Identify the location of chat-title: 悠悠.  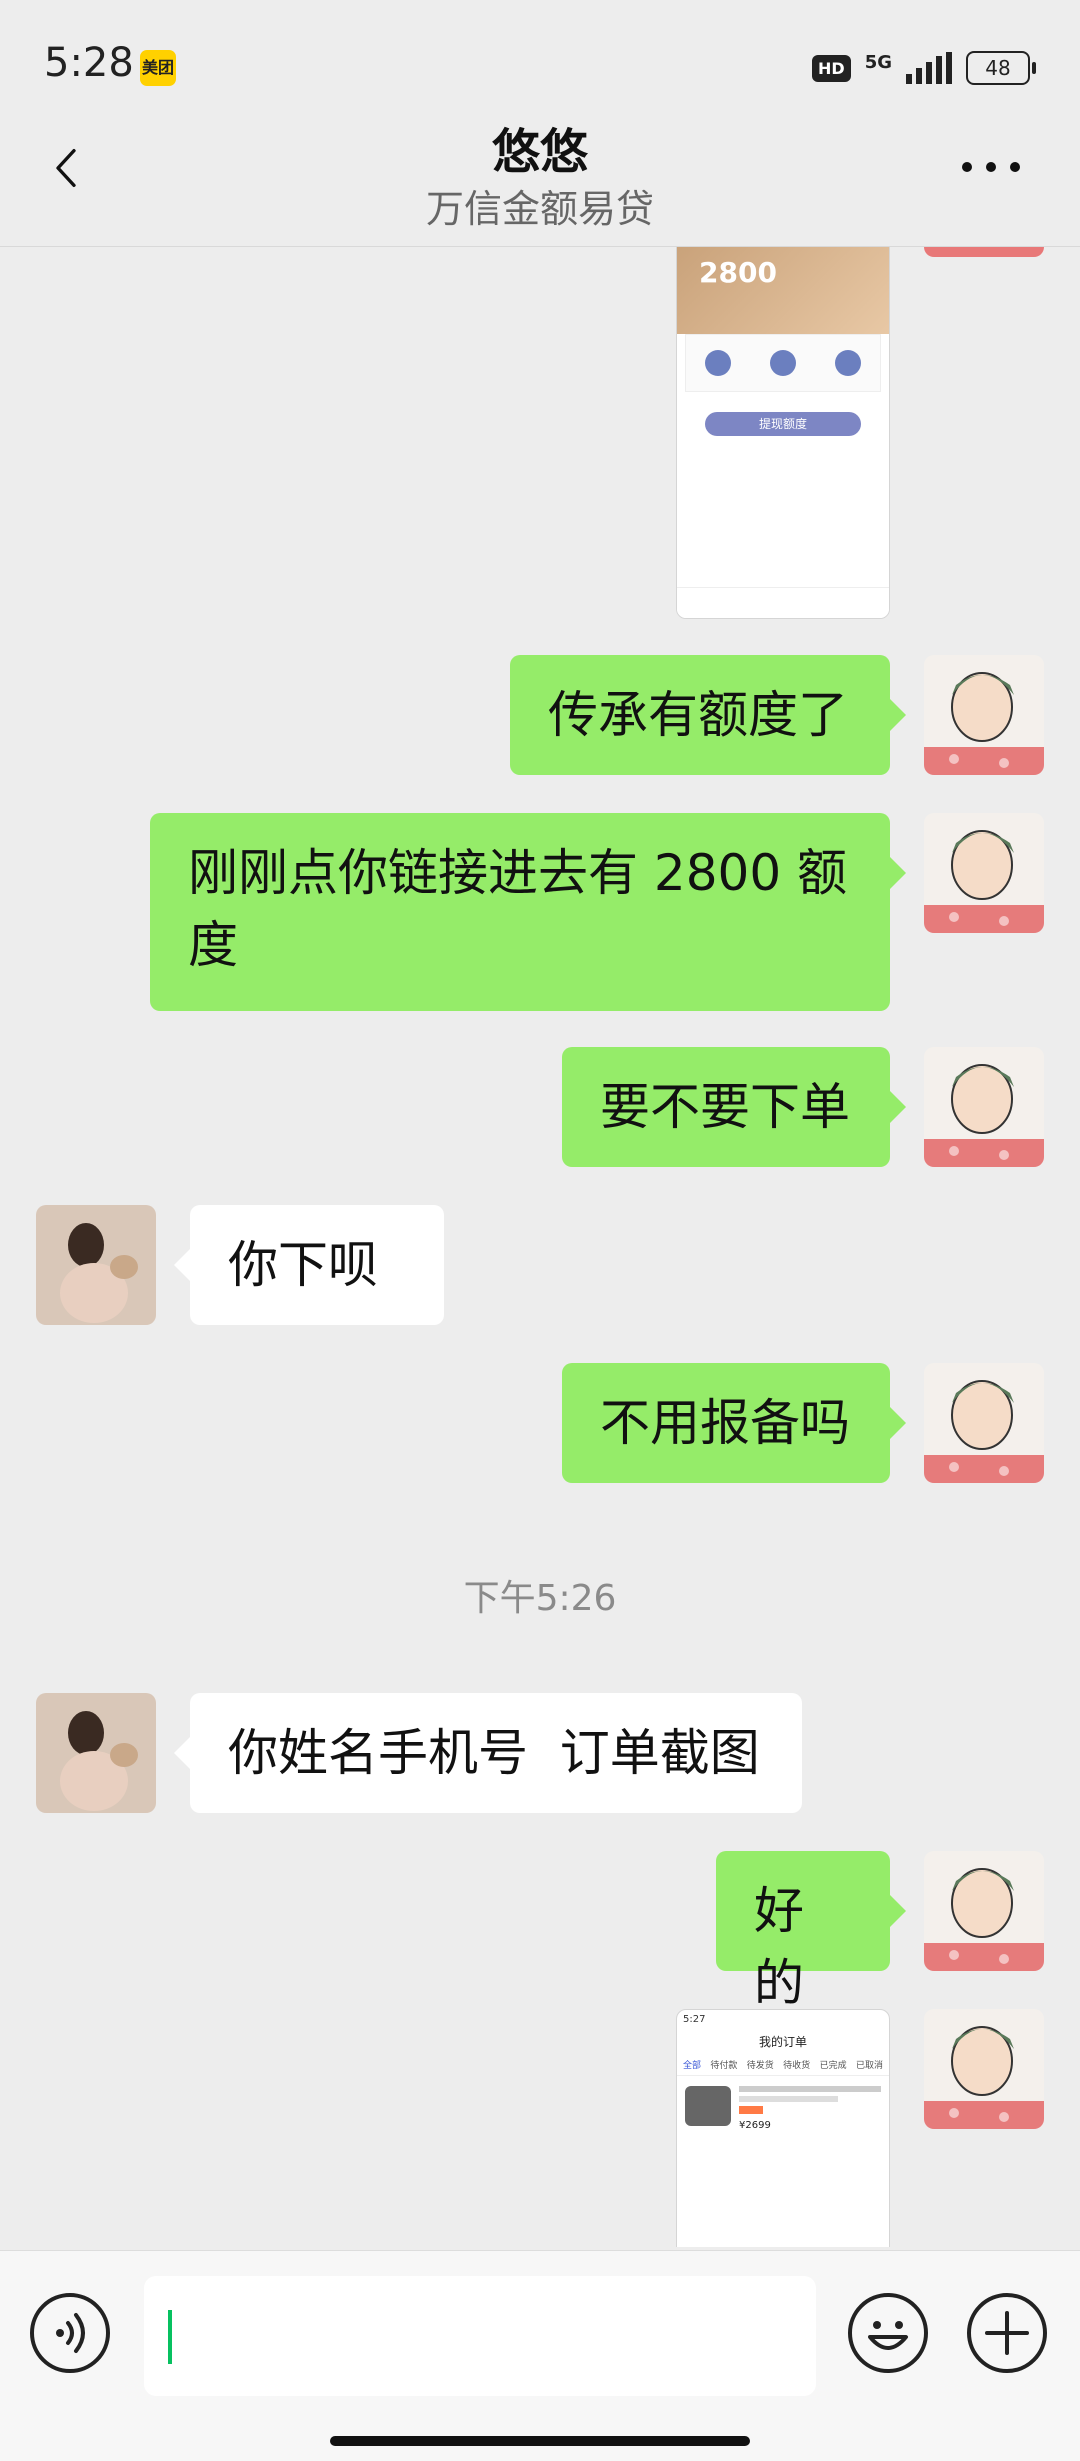
(539, 152).